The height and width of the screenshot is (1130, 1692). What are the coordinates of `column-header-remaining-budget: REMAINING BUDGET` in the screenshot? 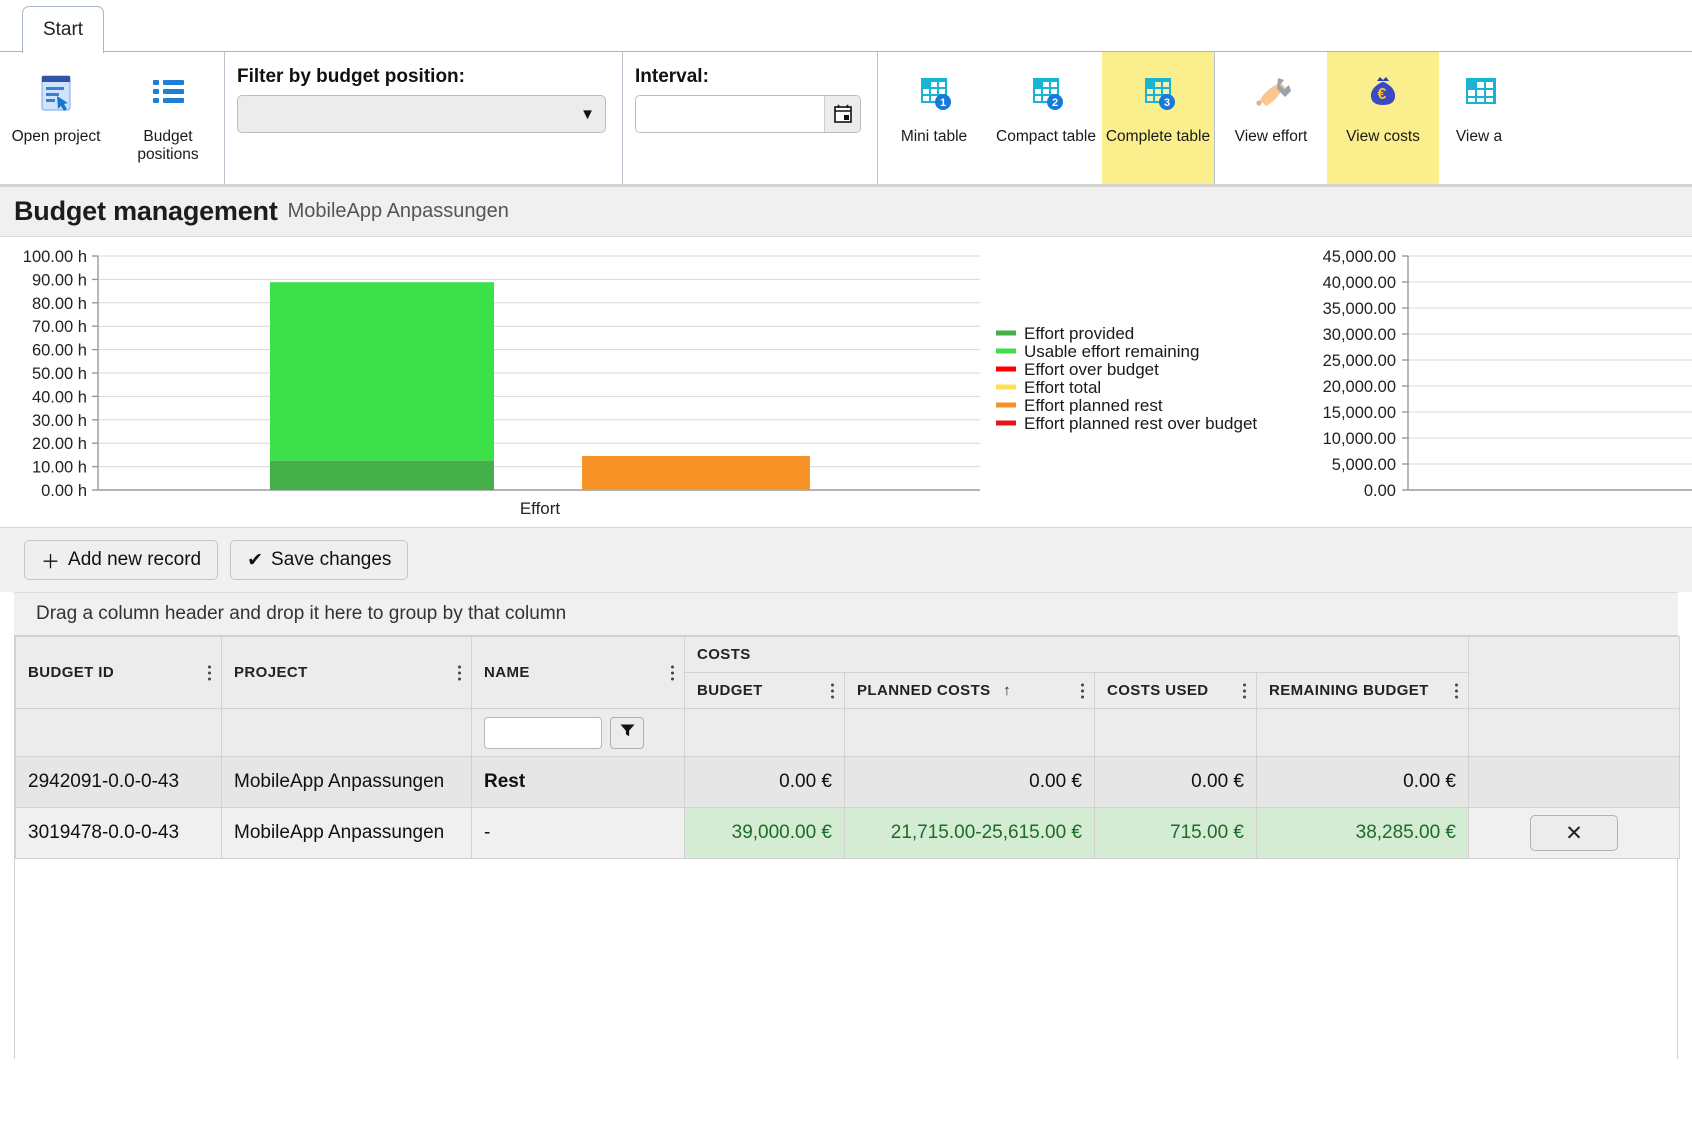 It's located at (1362, 690).